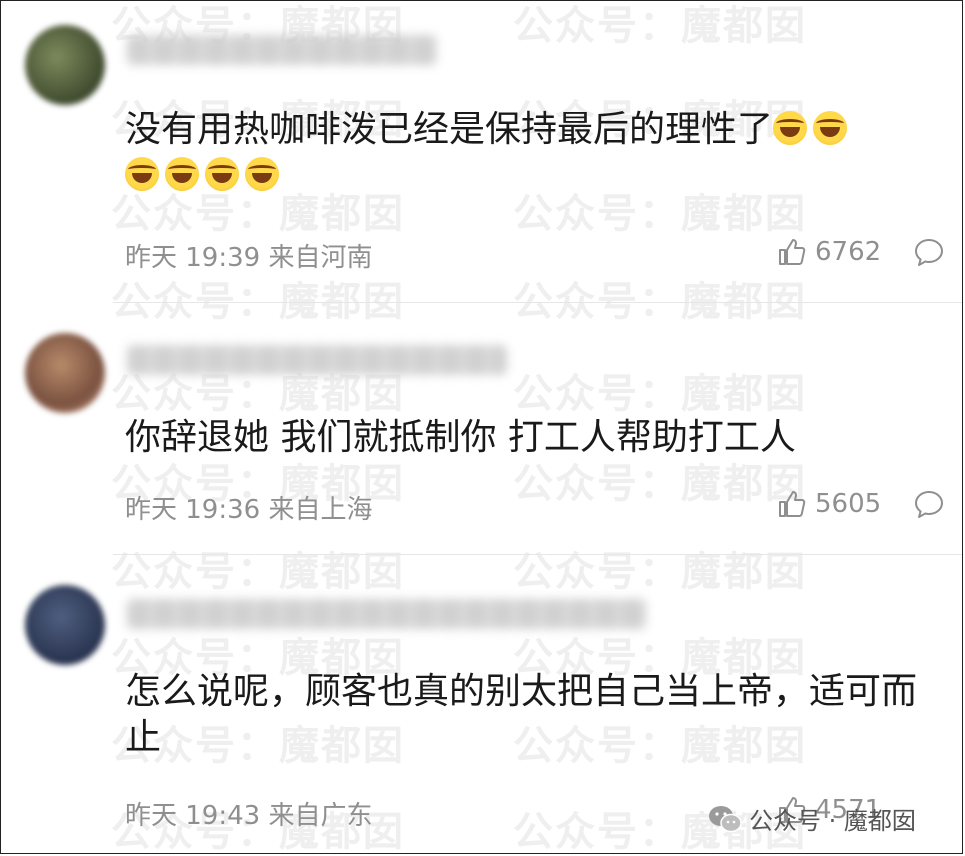 This screenshot has height=856, width=965. What do you see at coordinates (193, 258) in the screenshot?
I see `comment-time: 昨天 19:39` at bounding box center [193, 258].